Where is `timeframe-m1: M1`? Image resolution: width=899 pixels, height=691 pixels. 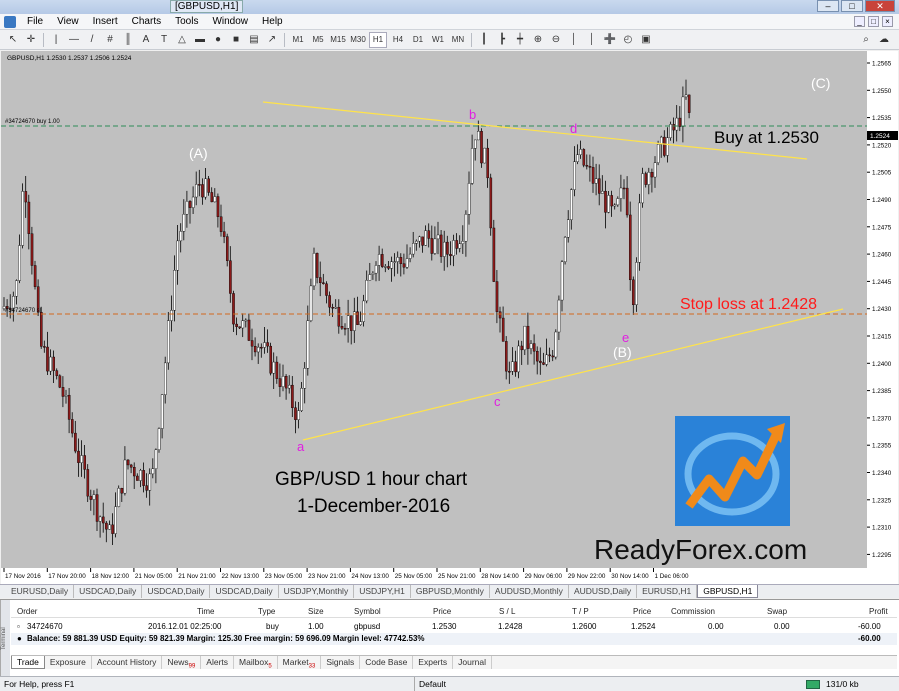
timeframe-m1: M1 is located at coordinates (298, 40).